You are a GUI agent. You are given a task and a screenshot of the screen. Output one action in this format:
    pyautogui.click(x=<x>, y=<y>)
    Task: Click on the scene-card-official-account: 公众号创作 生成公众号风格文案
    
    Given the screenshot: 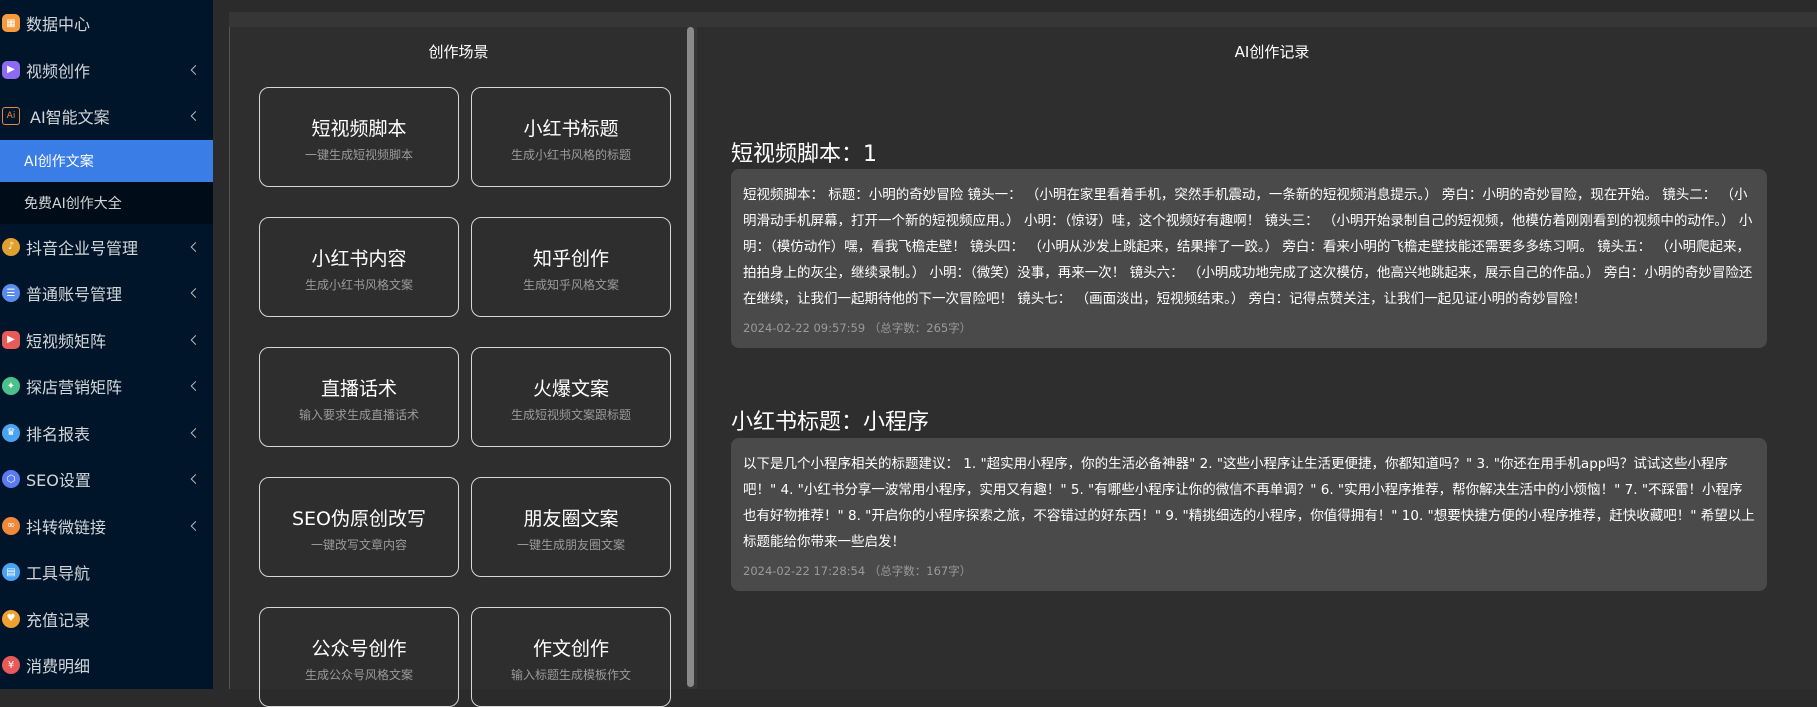 What is the action you would take?
    pyautogui.click(x=359, y=657)
    